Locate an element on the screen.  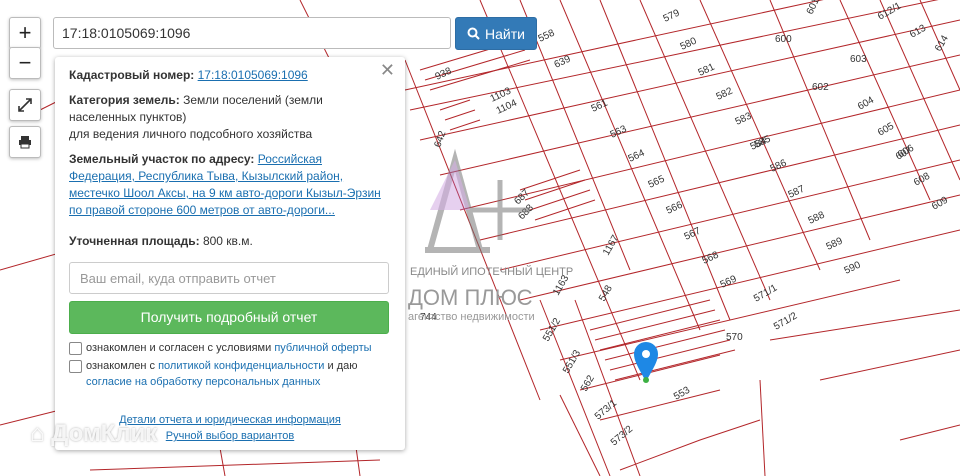
cadastral-row: Кадастровый номер: 17:18:0105069:1096 is located at coordinates (230, 75).